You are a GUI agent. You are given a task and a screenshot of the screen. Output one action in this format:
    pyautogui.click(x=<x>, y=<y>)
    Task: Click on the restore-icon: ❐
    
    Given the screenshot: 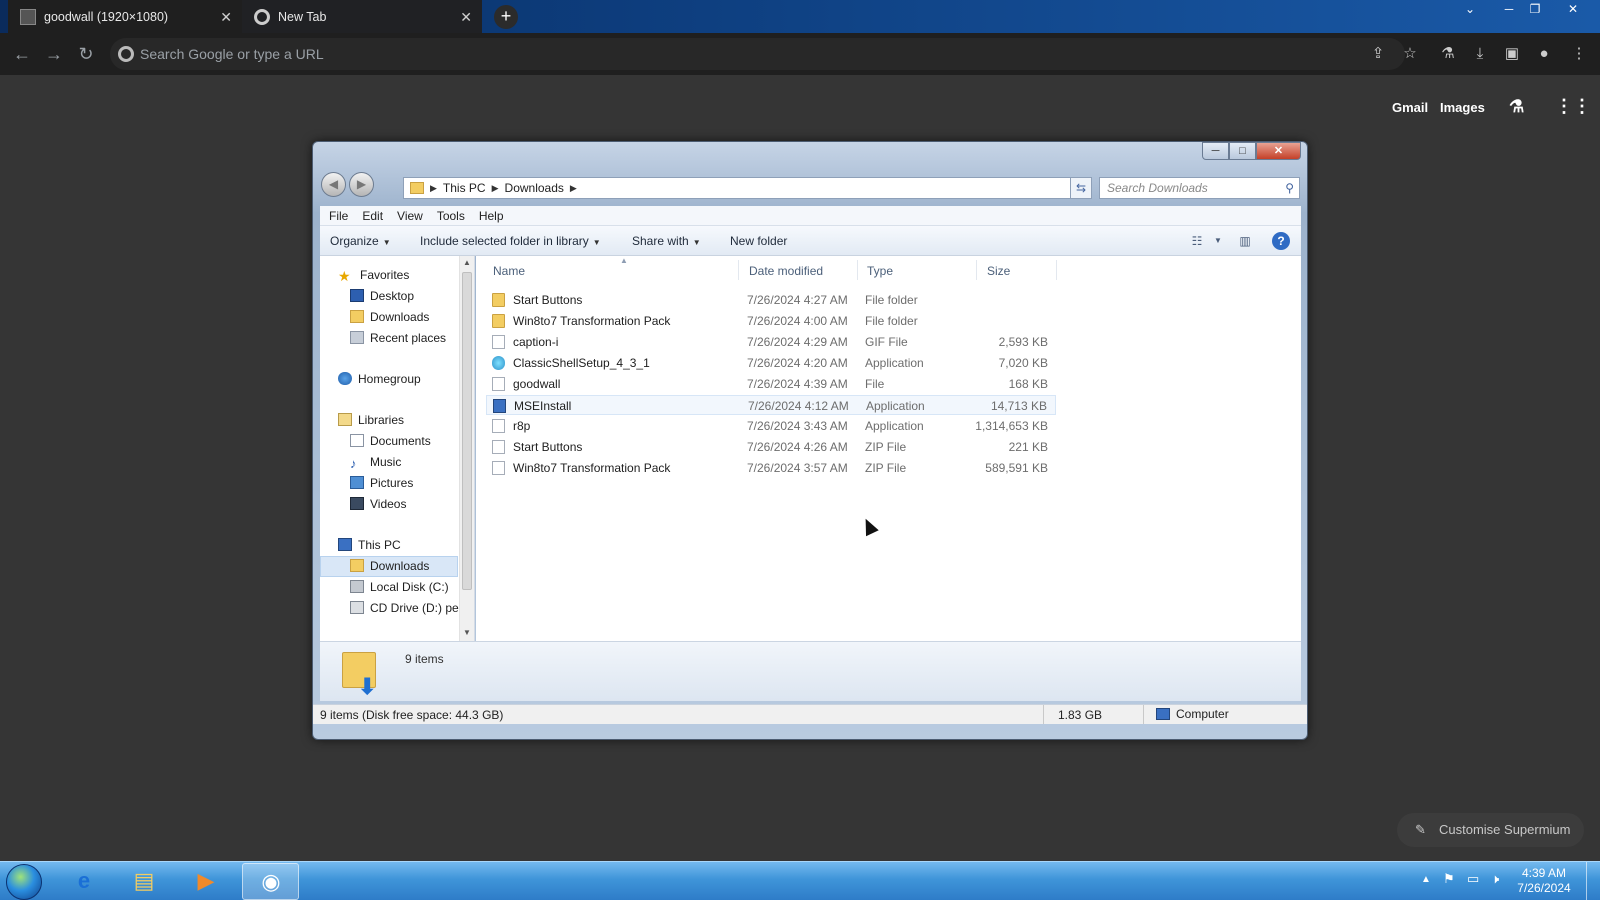 What is the action you would take?
    pyautogui.click(x=1535, y=9)
    